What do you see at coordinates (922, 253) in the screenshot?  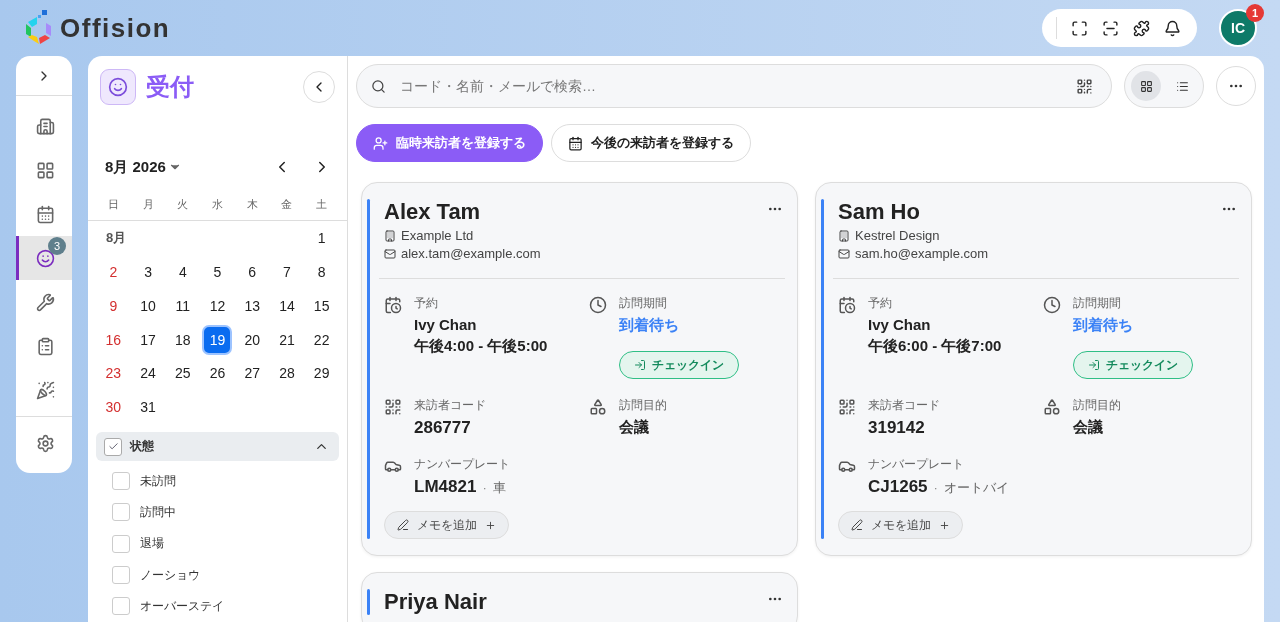 I see `email-text: sam.ho@example.com` at bounding box center [922, 253].